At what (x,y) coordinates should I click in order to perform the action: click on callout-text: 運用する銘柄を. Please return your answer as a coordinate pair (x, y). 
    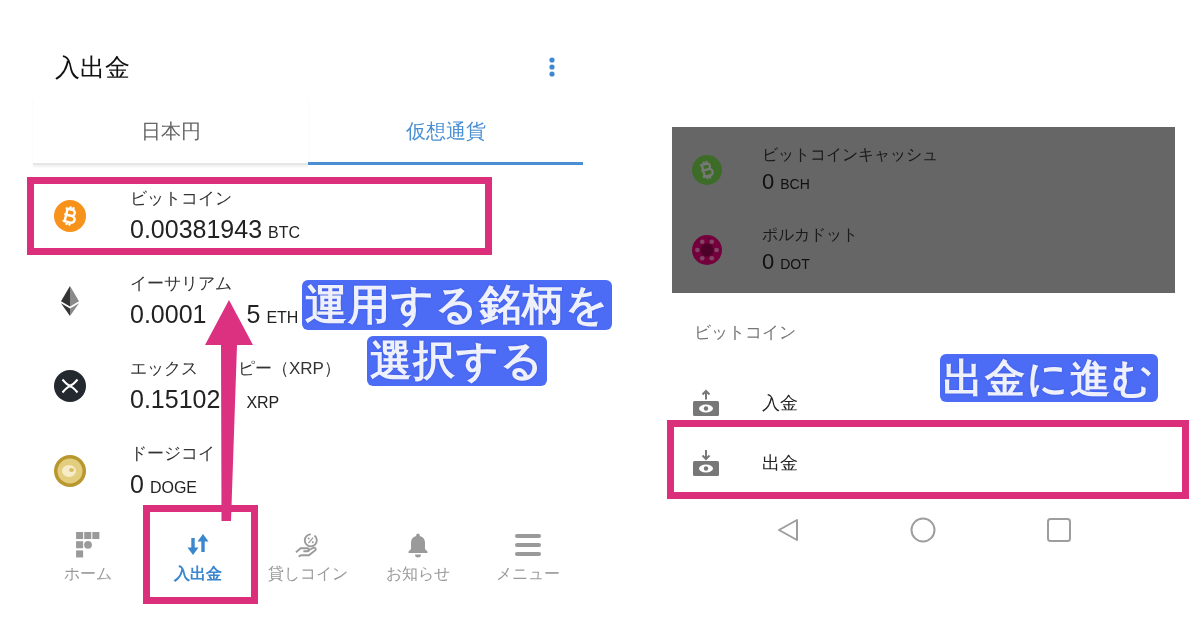
    Looking at the image, I should click on (457, 305).